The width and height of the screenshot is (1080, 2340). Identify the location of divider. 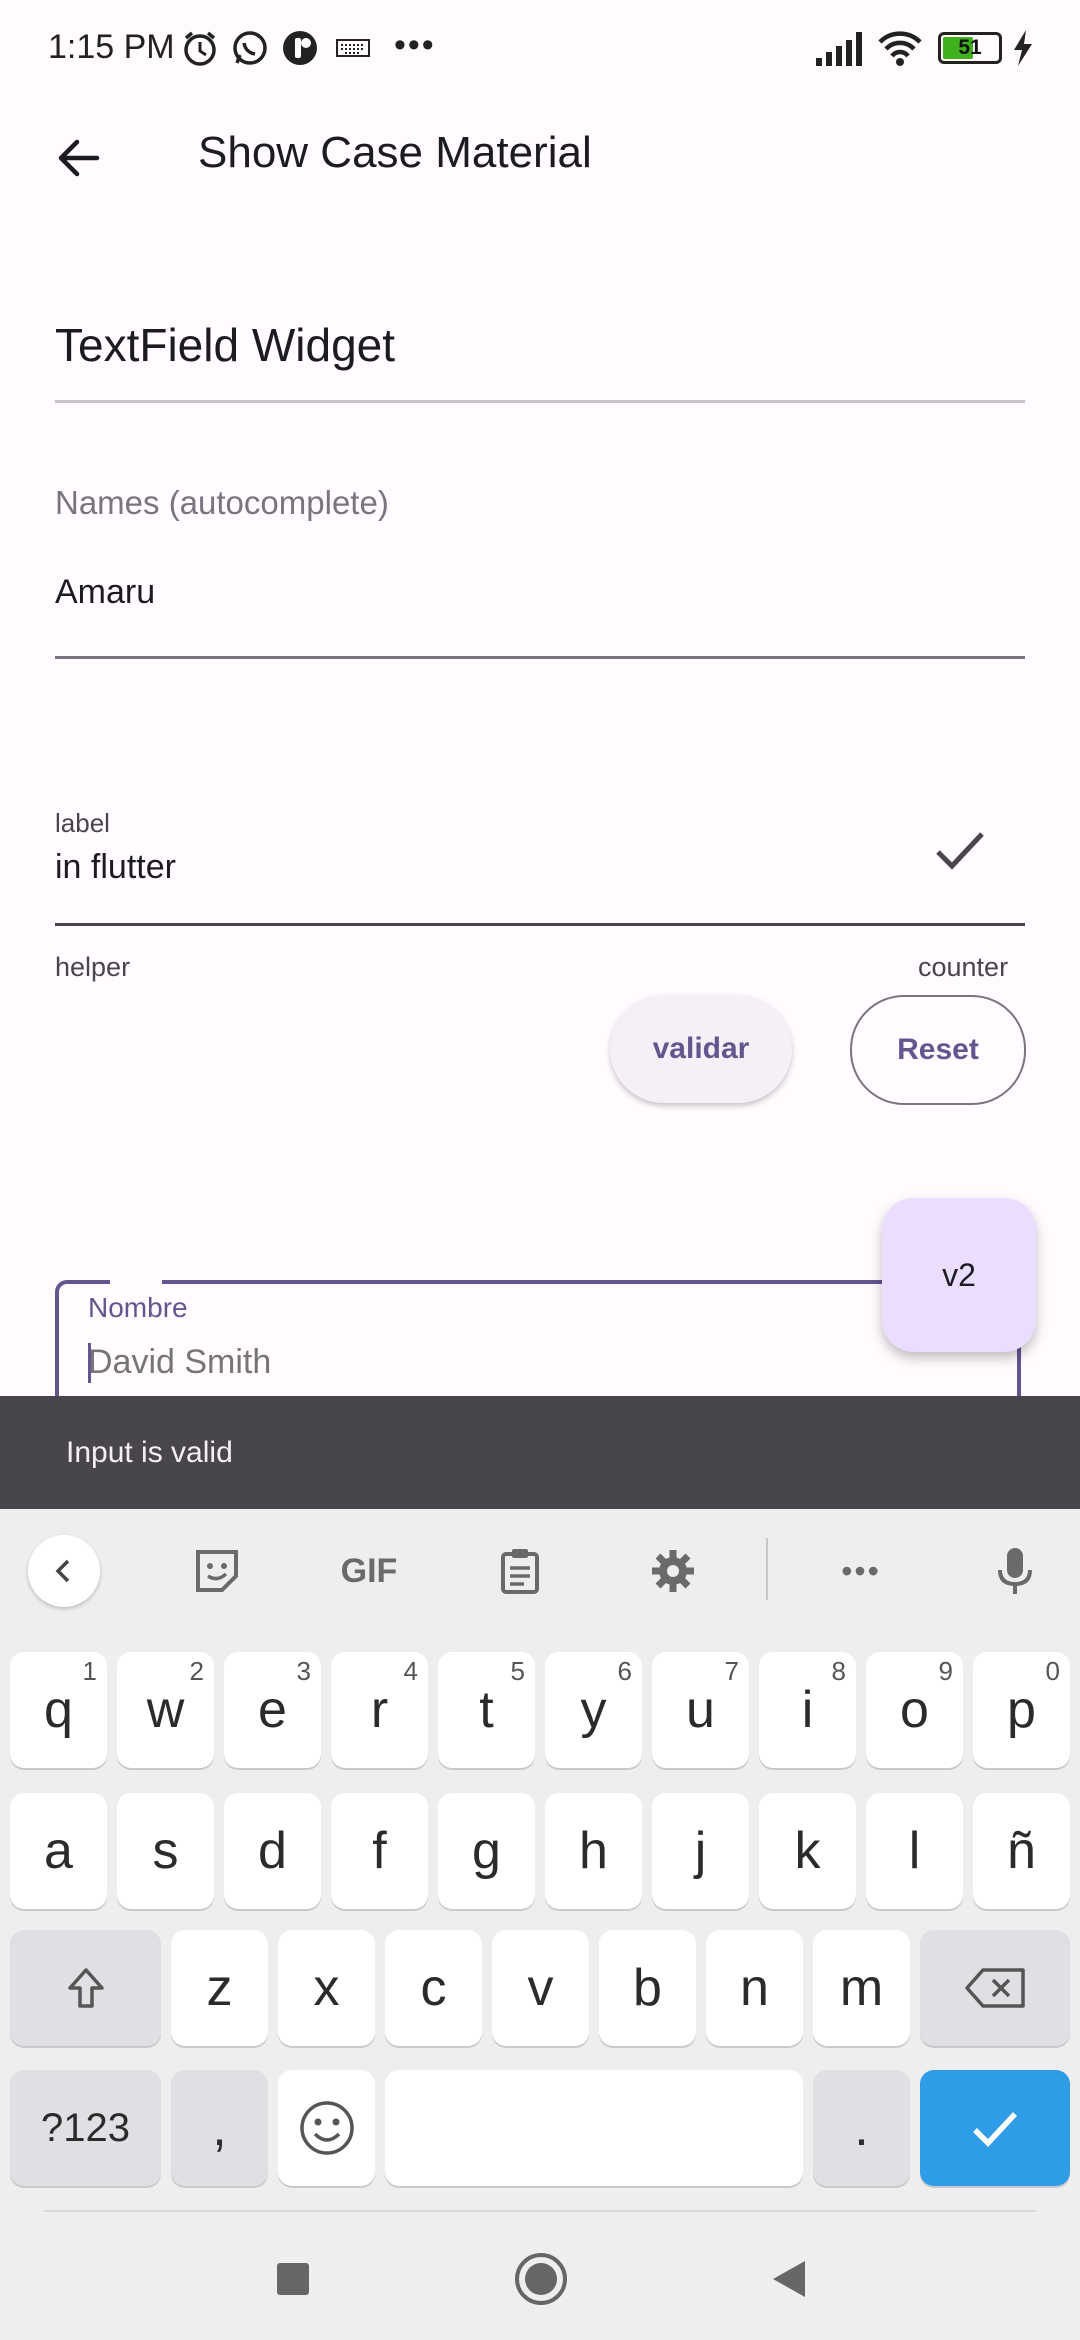
(540, 401).